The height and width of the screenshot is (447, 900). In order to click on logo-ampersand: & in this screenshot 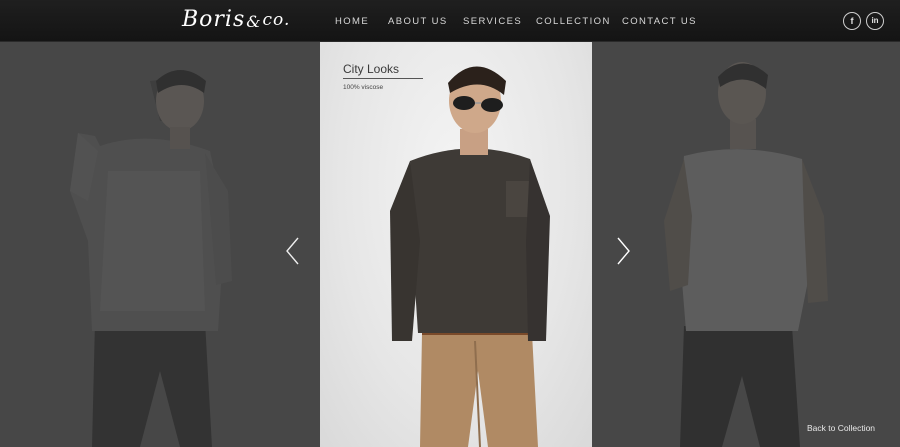, I will do `click(254, 21)`.